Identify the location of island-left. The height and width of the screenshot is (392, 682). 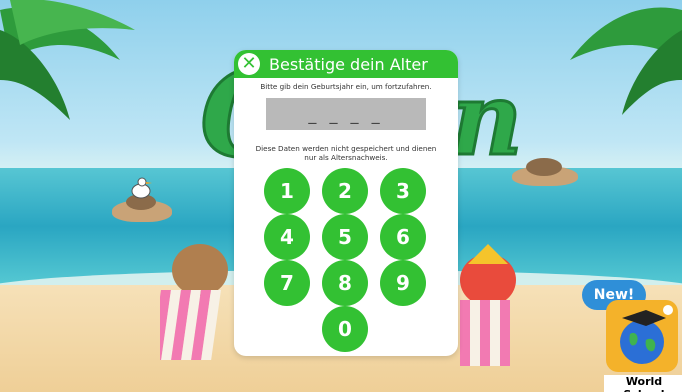
(142, 208).